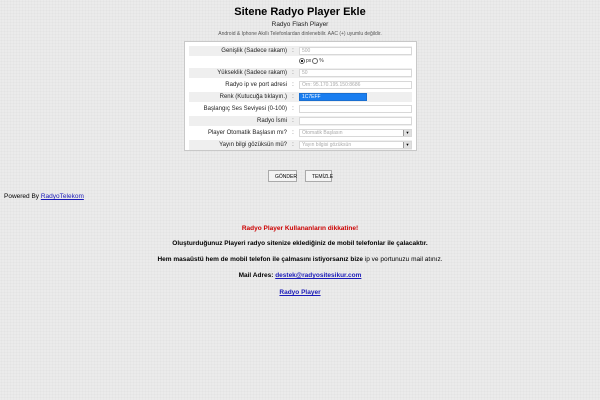  Describe the element at coordinates (318, 275) in the screenshot. I see `mail-link: destek@radyositesikur.com` at that location.